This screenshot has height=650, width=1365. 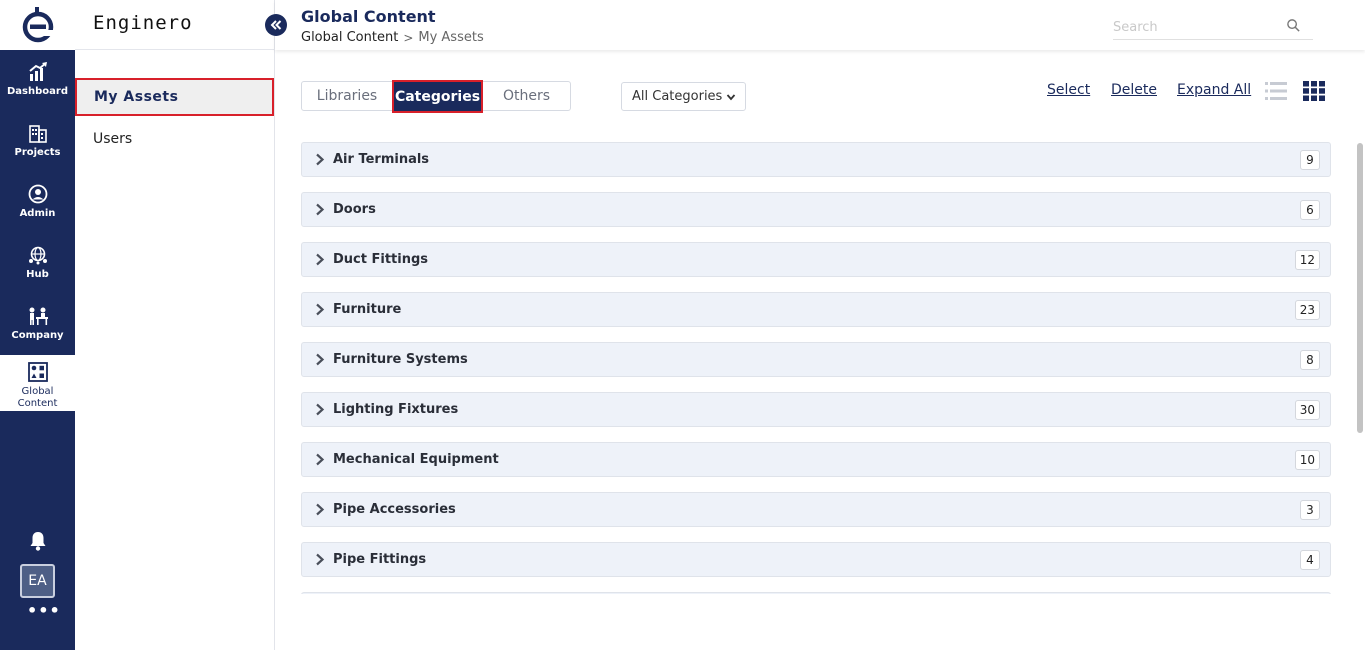 I want to click on secondary-panel: Enginero My Assets Users, so click(x=175, y=325).